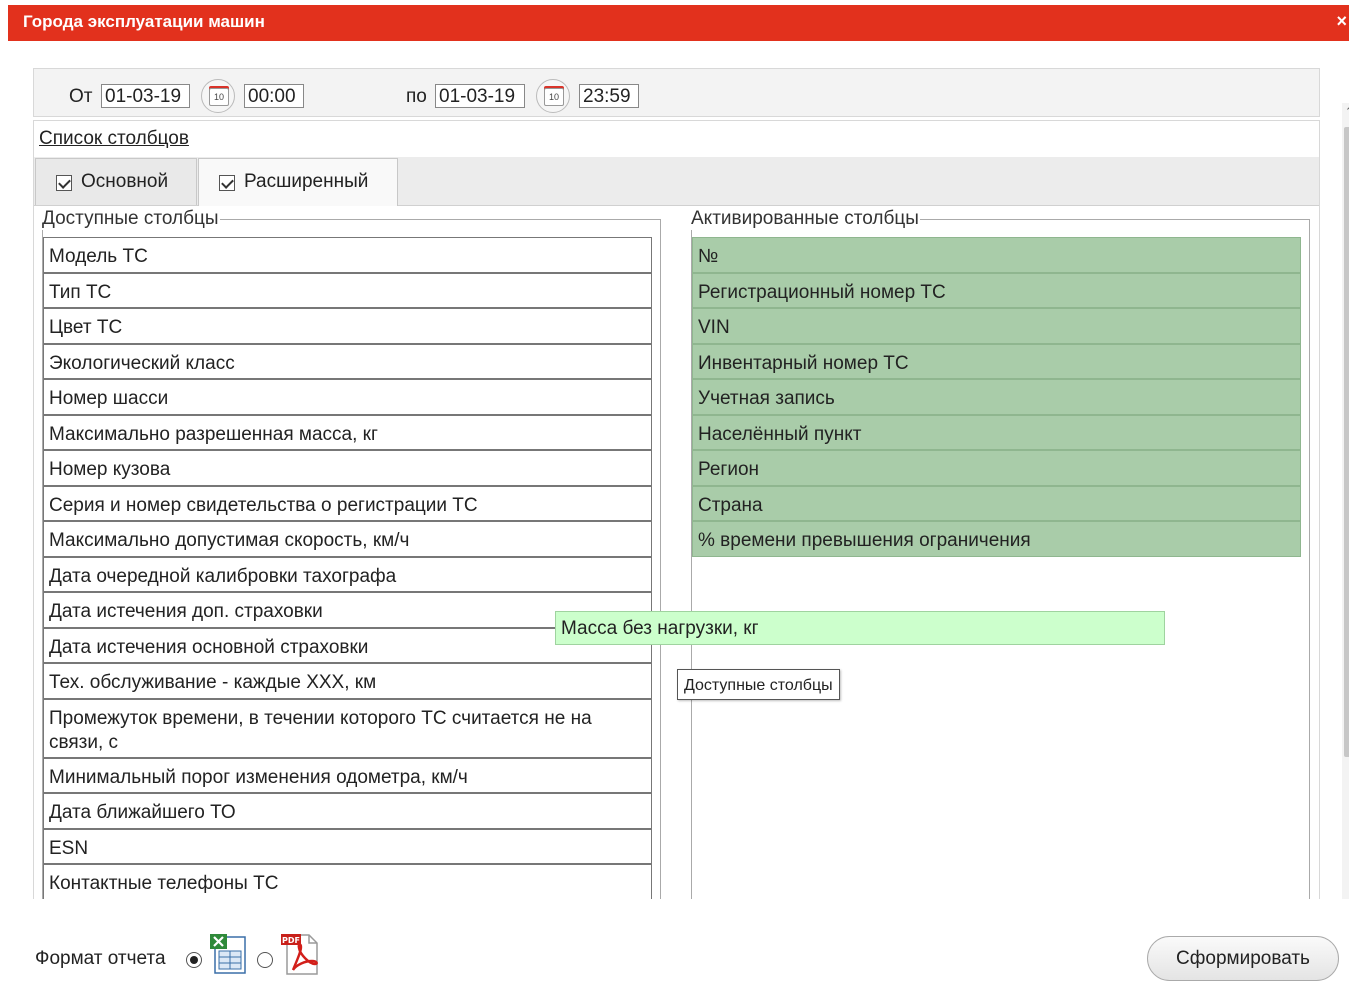 This screenshot has width=1349, height=985. I want to click on activated-column-item: Учетная запись, so click(996, 397).